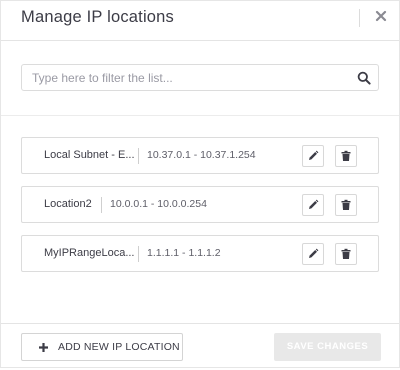  What do you see at coordinates (158, 204) in the screenshot?
I see `ip-range: 10.0.0.1 - 10.0.0.254` at bounding box center [158, 204].